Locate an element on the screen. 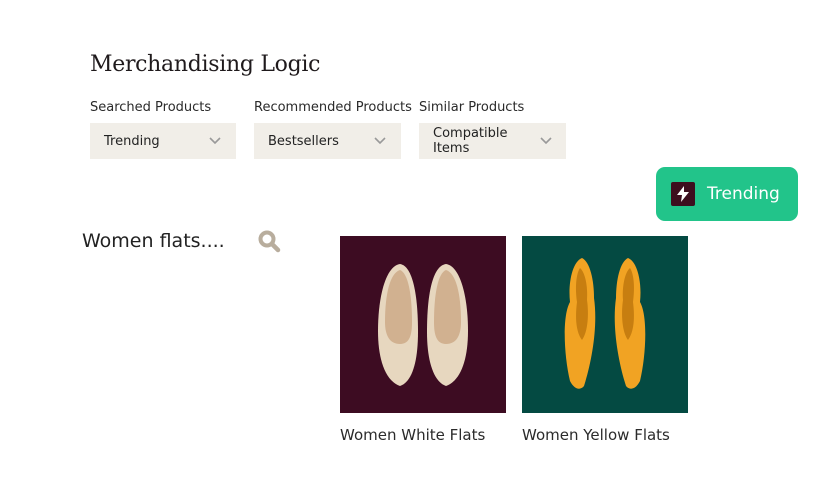 Image resolution: width=822 pixels, height=500 pixels. recommended-products-dropdown: Bestsellers is located at coordinates (327, 141).